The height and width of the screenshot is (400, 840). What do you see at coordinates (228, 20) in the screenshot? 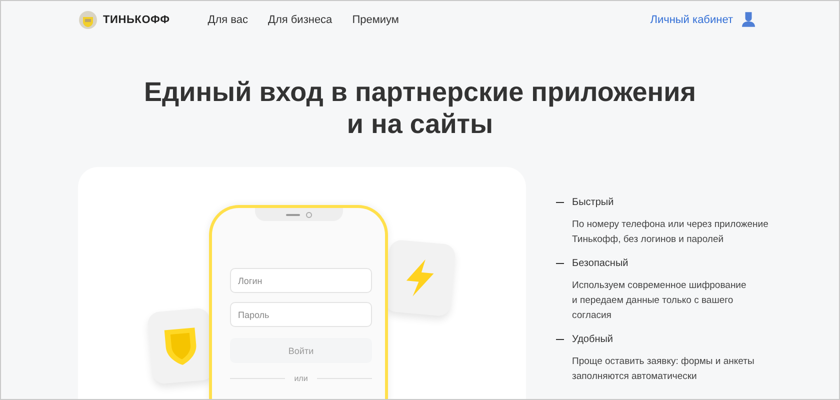
I see `nav-link: Для вас` at bounding box center [228, 20].